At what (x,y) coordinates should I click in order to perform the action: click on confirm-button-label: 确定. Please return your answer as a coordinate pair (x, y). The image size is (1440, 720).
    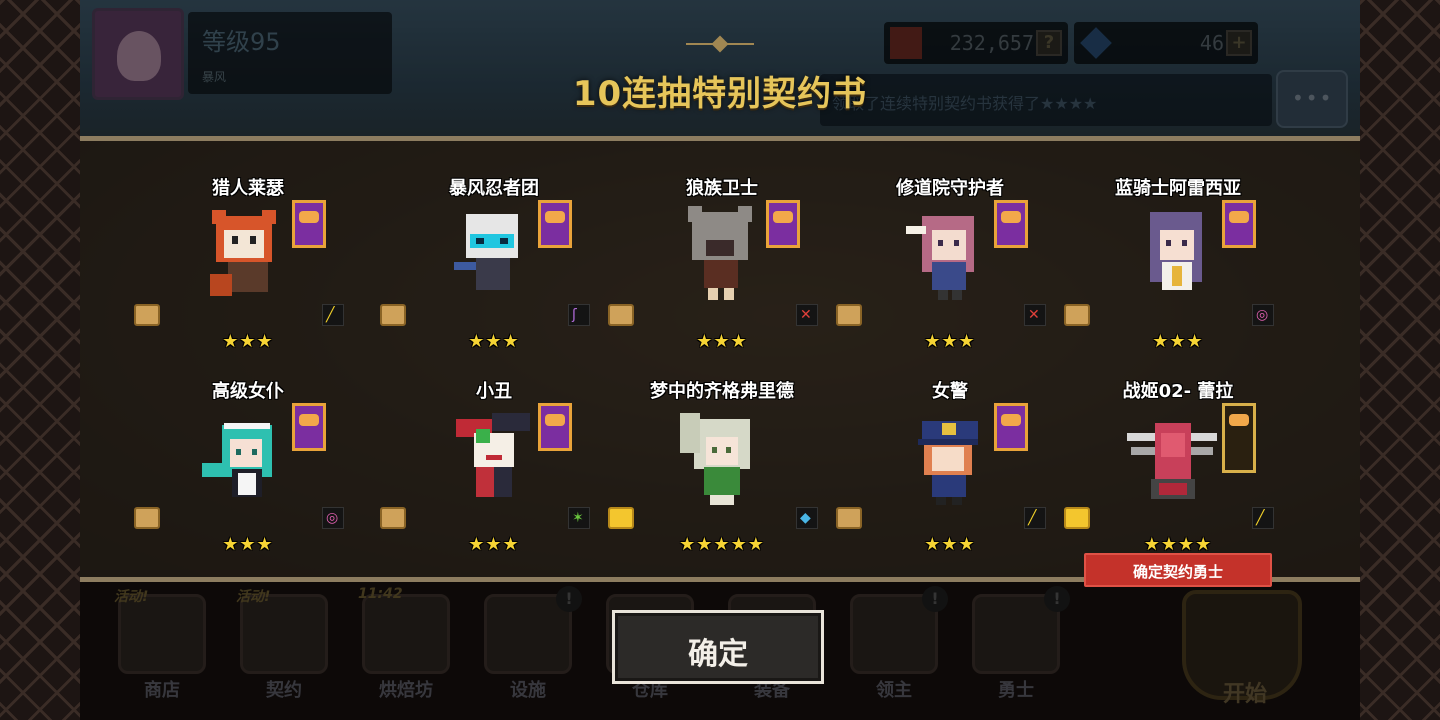
    Looking at the image, I should click on (718, 654).